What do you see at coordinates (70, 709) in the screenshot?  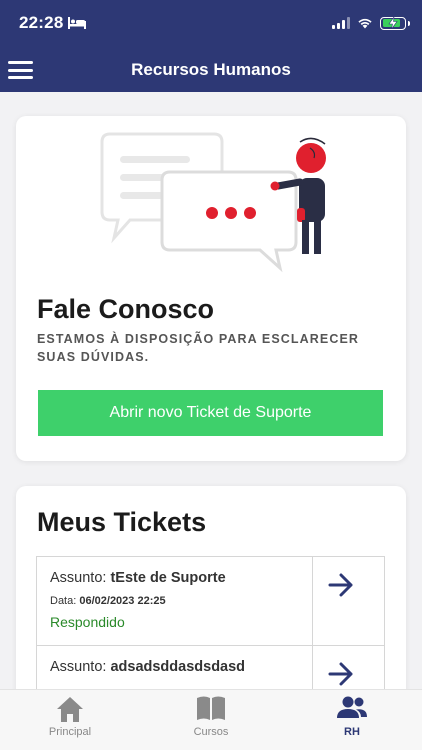 I see `home-icon` at bounding box center [70, 709].